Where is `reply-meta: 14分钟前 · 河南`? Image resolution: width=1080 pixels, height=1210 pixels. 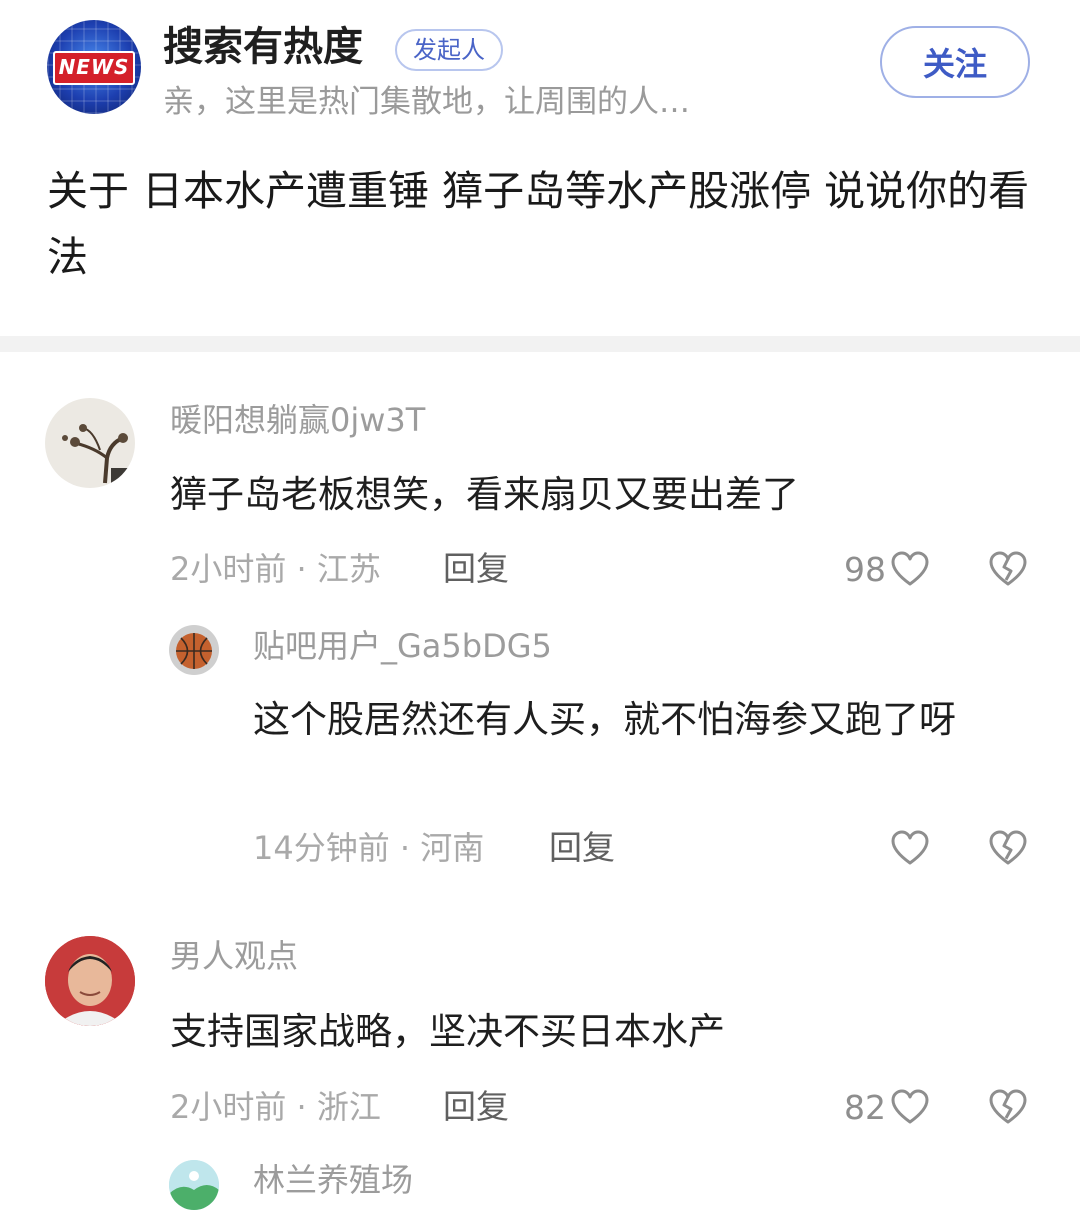 reply-meta: 14分钟前 · 河南 is located at coordinates (369, 848).